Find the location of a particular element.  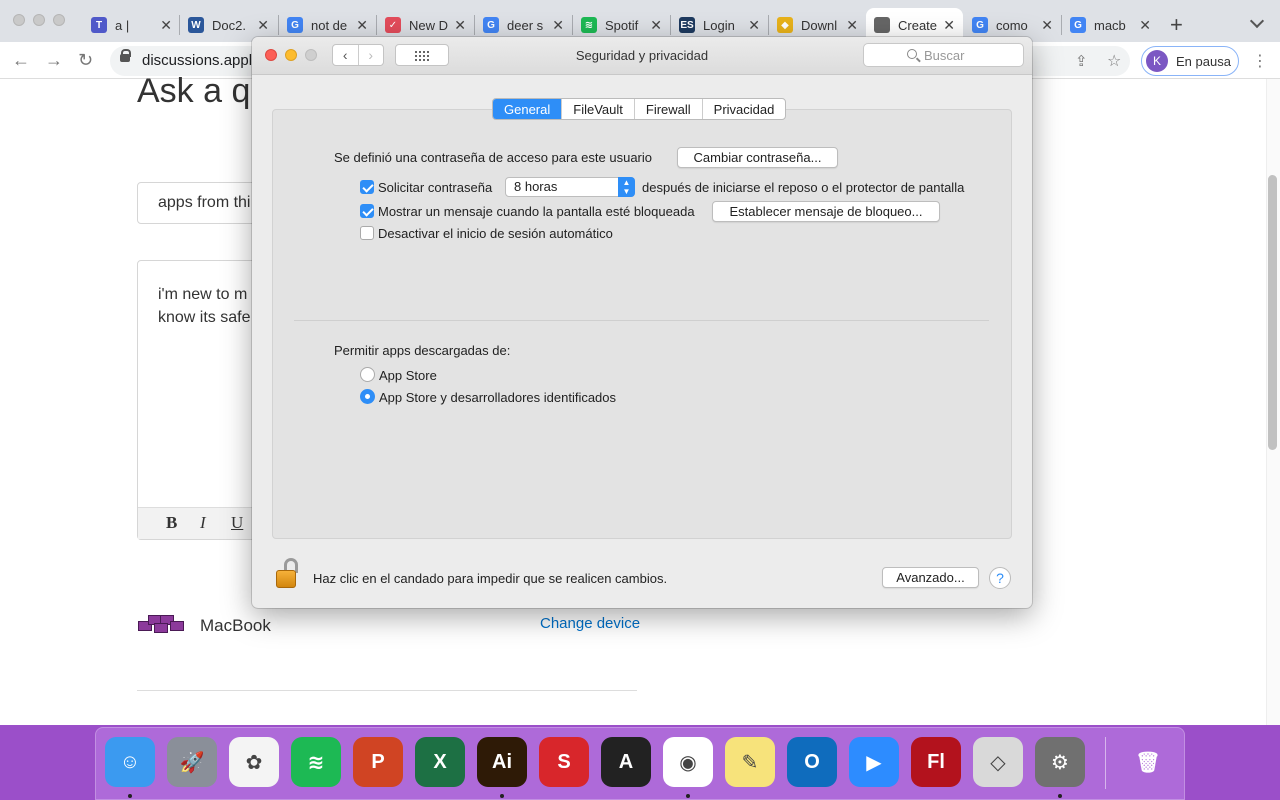

tab-title: como is located at coordinates (1012, 25).